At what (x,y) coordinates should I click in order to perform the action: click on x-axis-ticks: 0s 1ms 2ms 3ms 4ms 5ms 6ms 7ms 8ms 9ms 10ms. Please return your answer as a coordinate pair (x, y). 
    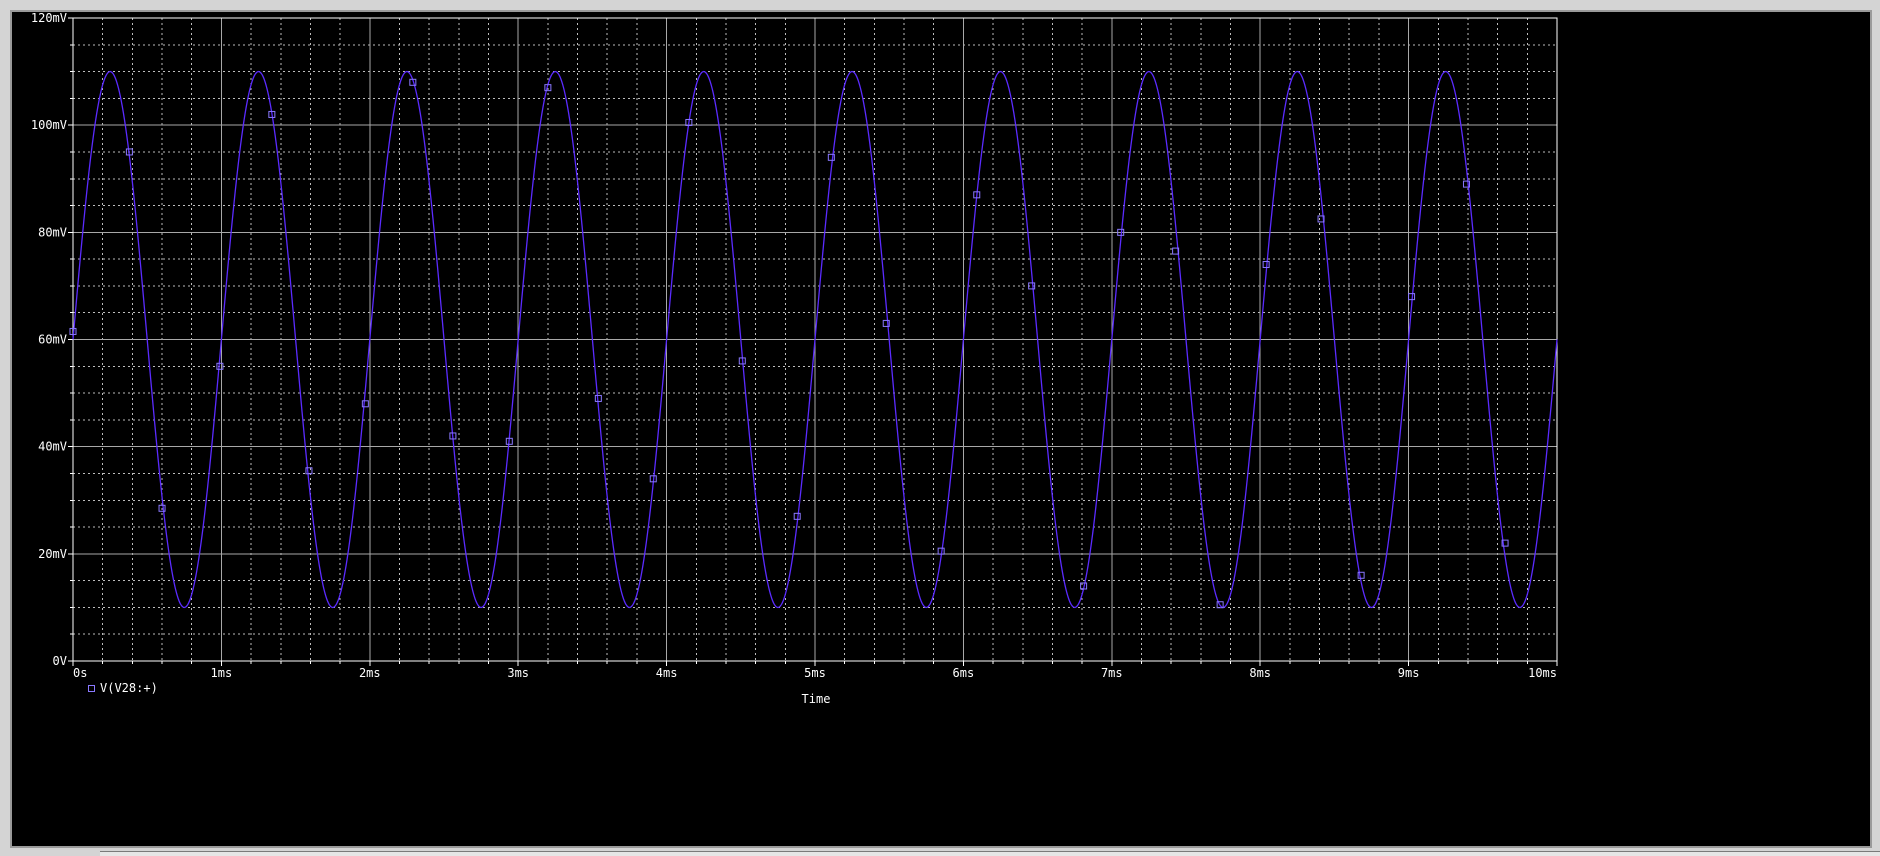
    Looking at the image, I should click on (815, 673).